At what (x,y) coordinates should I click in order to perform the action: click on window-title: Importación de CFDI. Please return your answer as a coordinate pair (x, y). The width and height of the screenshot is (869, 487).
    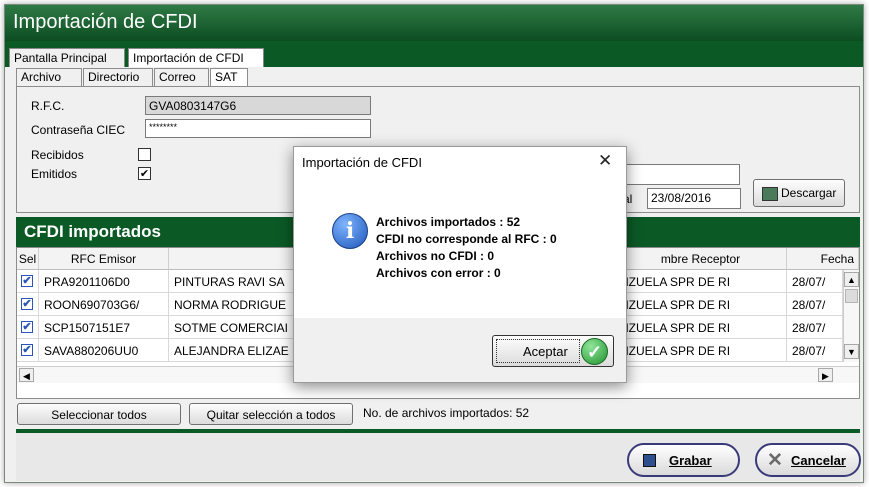
    Looking at the image, I should click on (434, 23).